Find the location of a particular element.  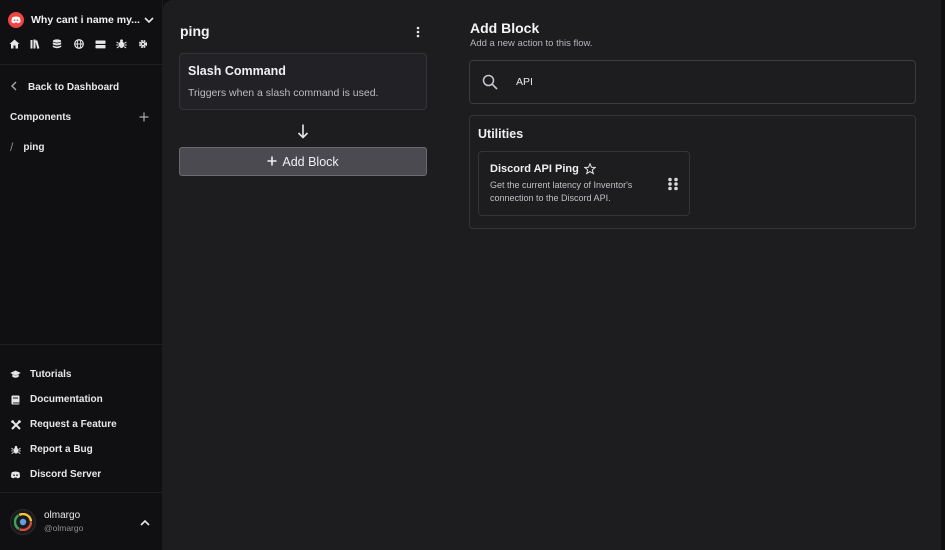

flow-title: ping is located at coordinates (195, 31).